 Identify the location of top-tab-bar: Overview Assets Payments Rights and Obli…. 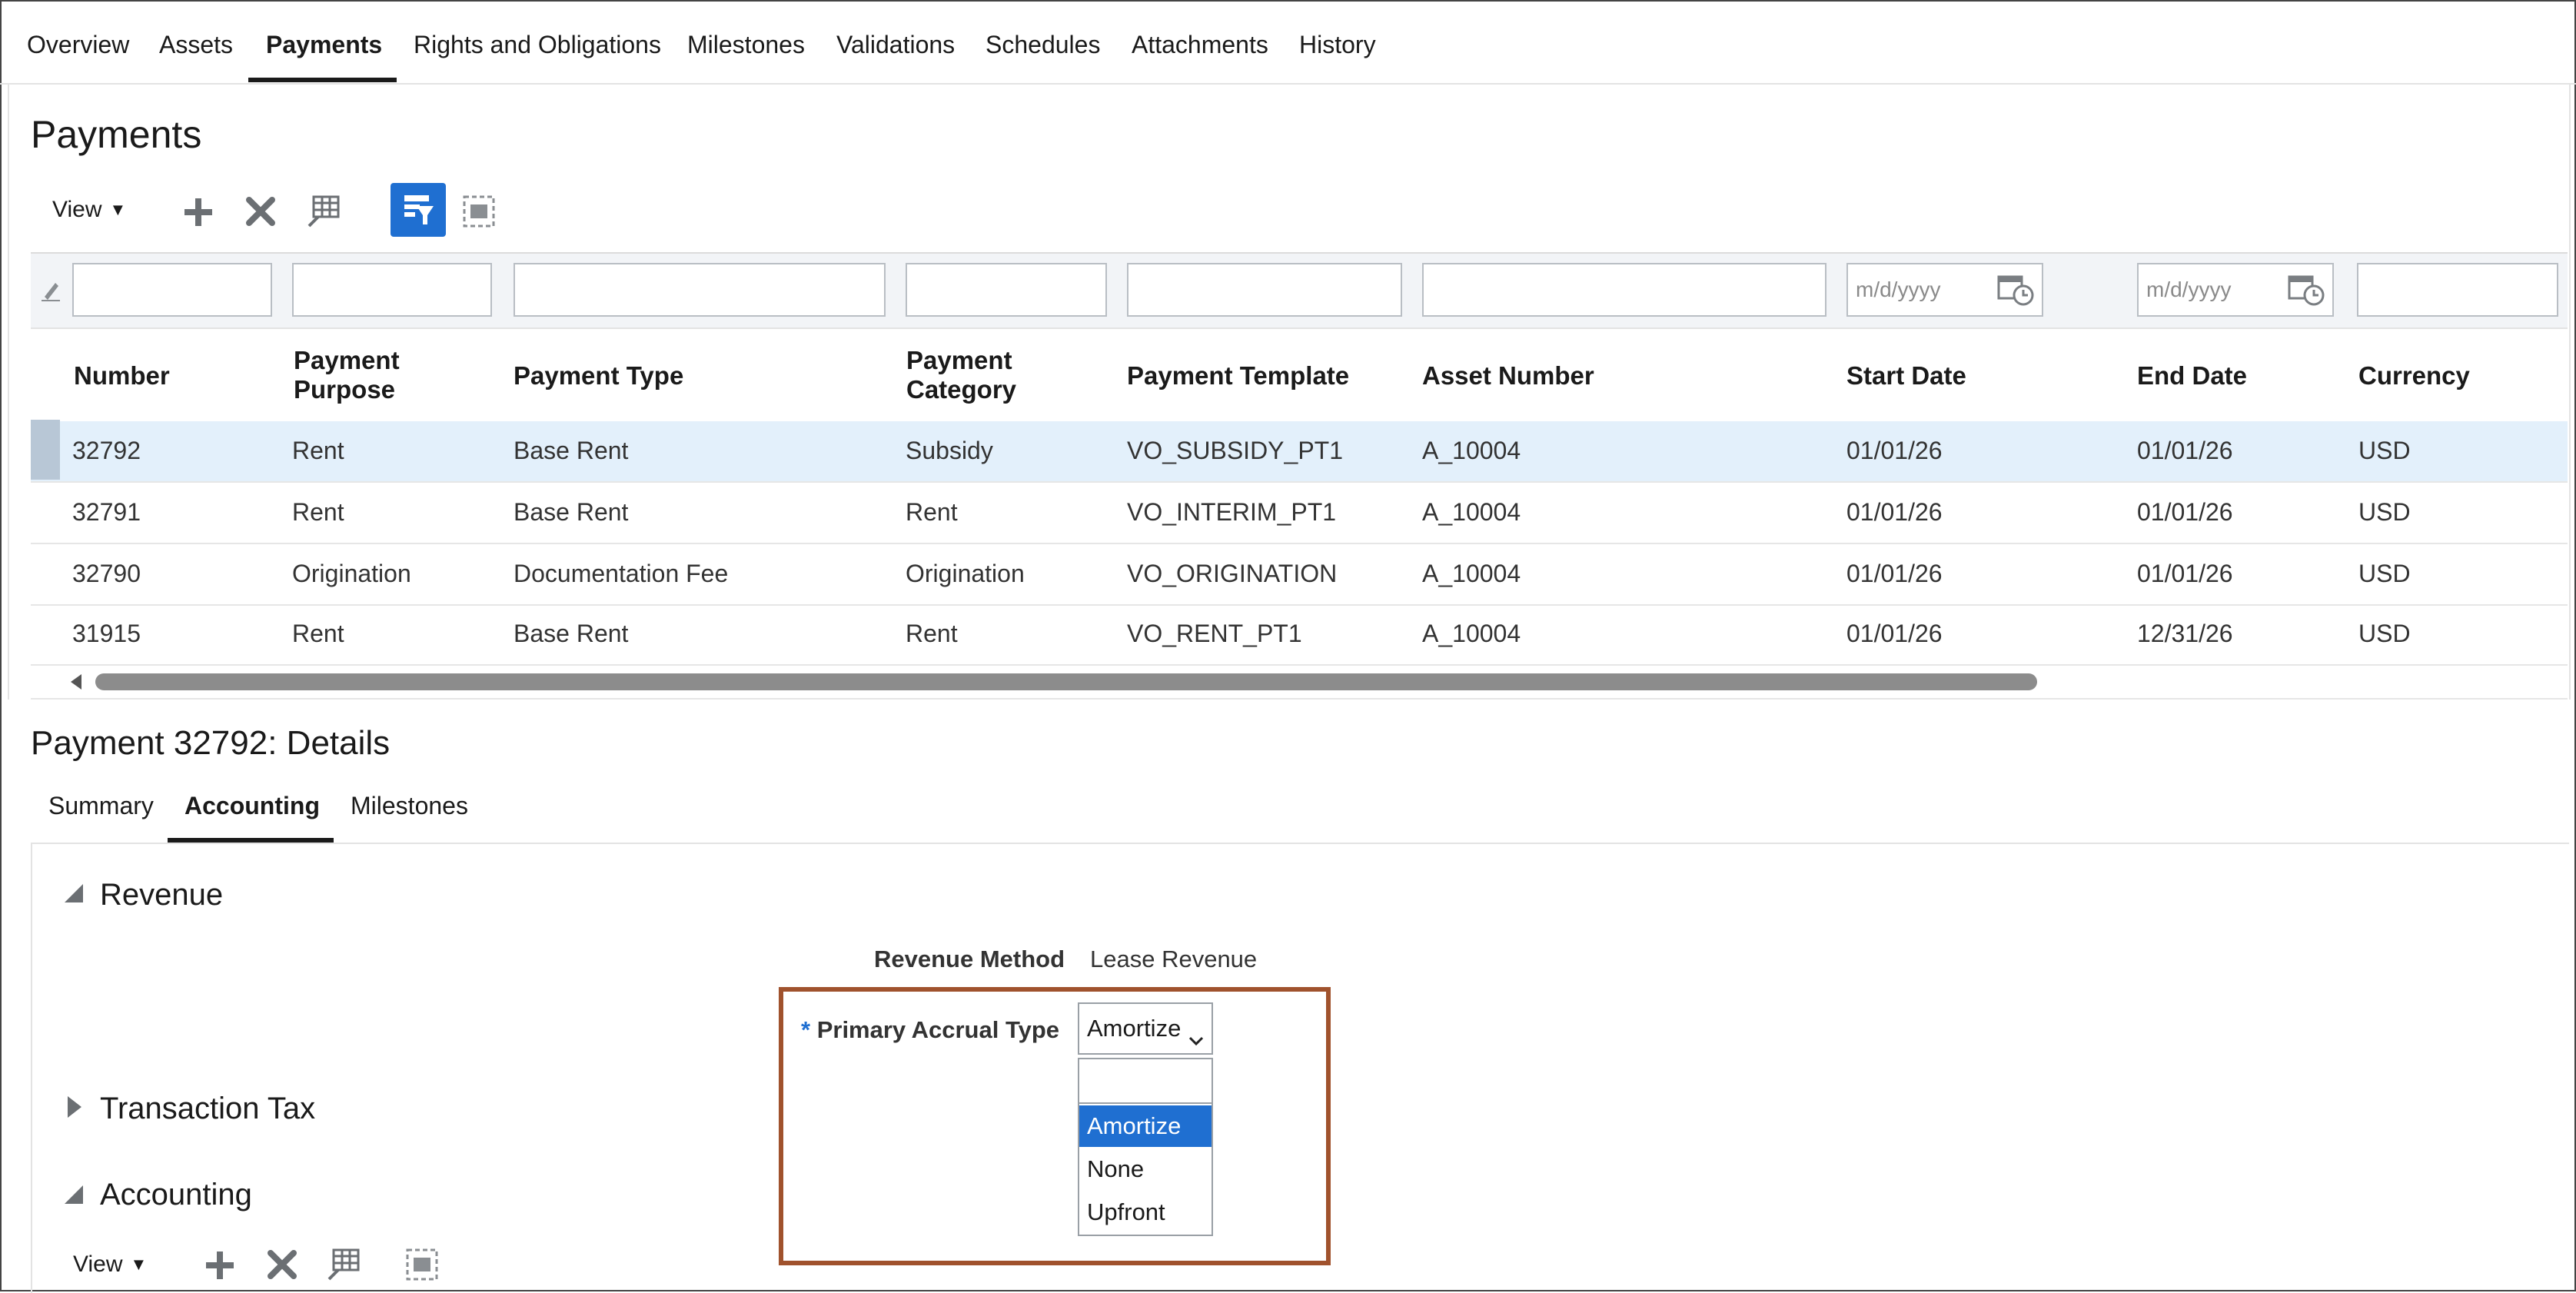
(1288, 42).